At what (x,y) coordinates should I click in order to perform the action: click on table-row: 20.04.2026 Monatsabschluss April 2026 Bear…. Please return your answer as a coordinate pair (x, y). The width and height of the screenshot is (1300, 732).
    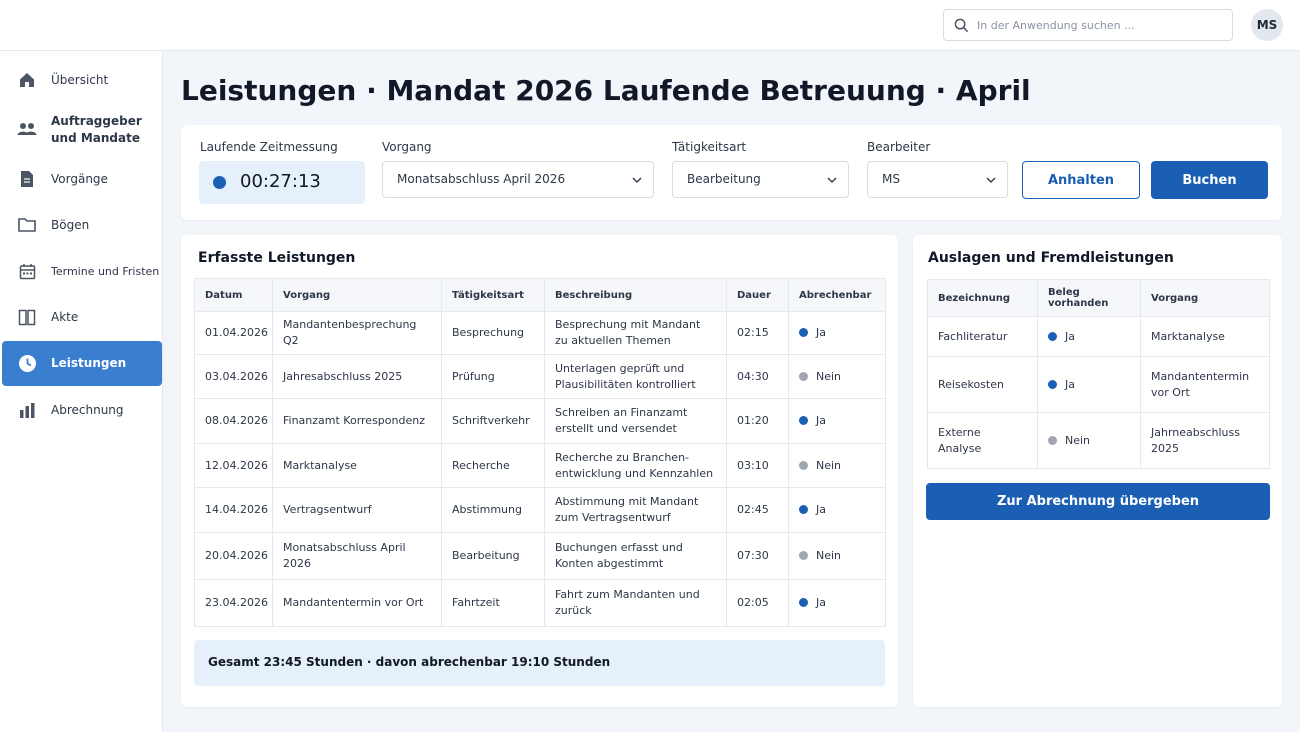
    Looking at the image, I should click on (540, 556).